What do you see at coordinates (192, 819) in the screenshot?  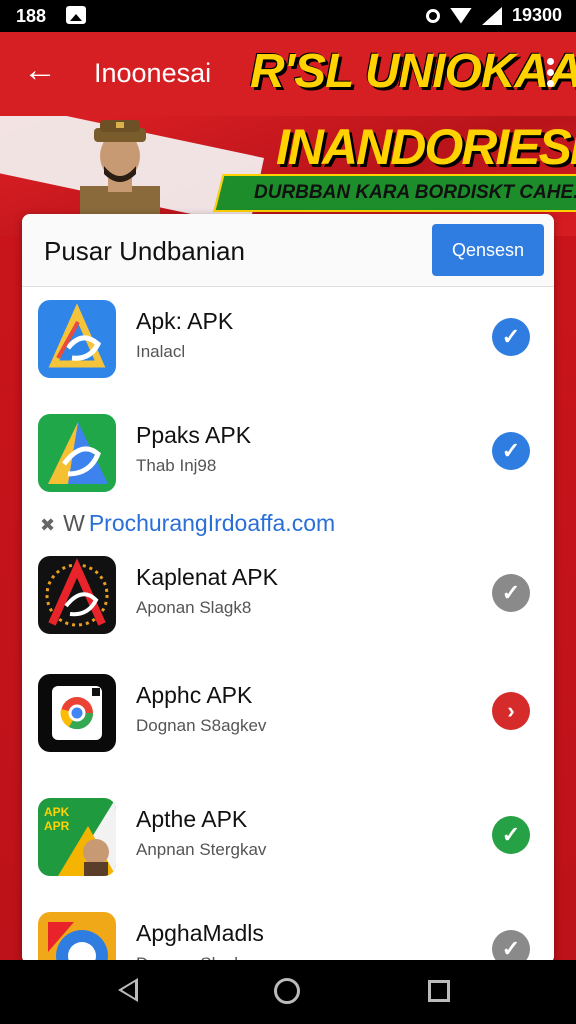 I see `app-name: Apthe APK` at bounding box center [192, 819].